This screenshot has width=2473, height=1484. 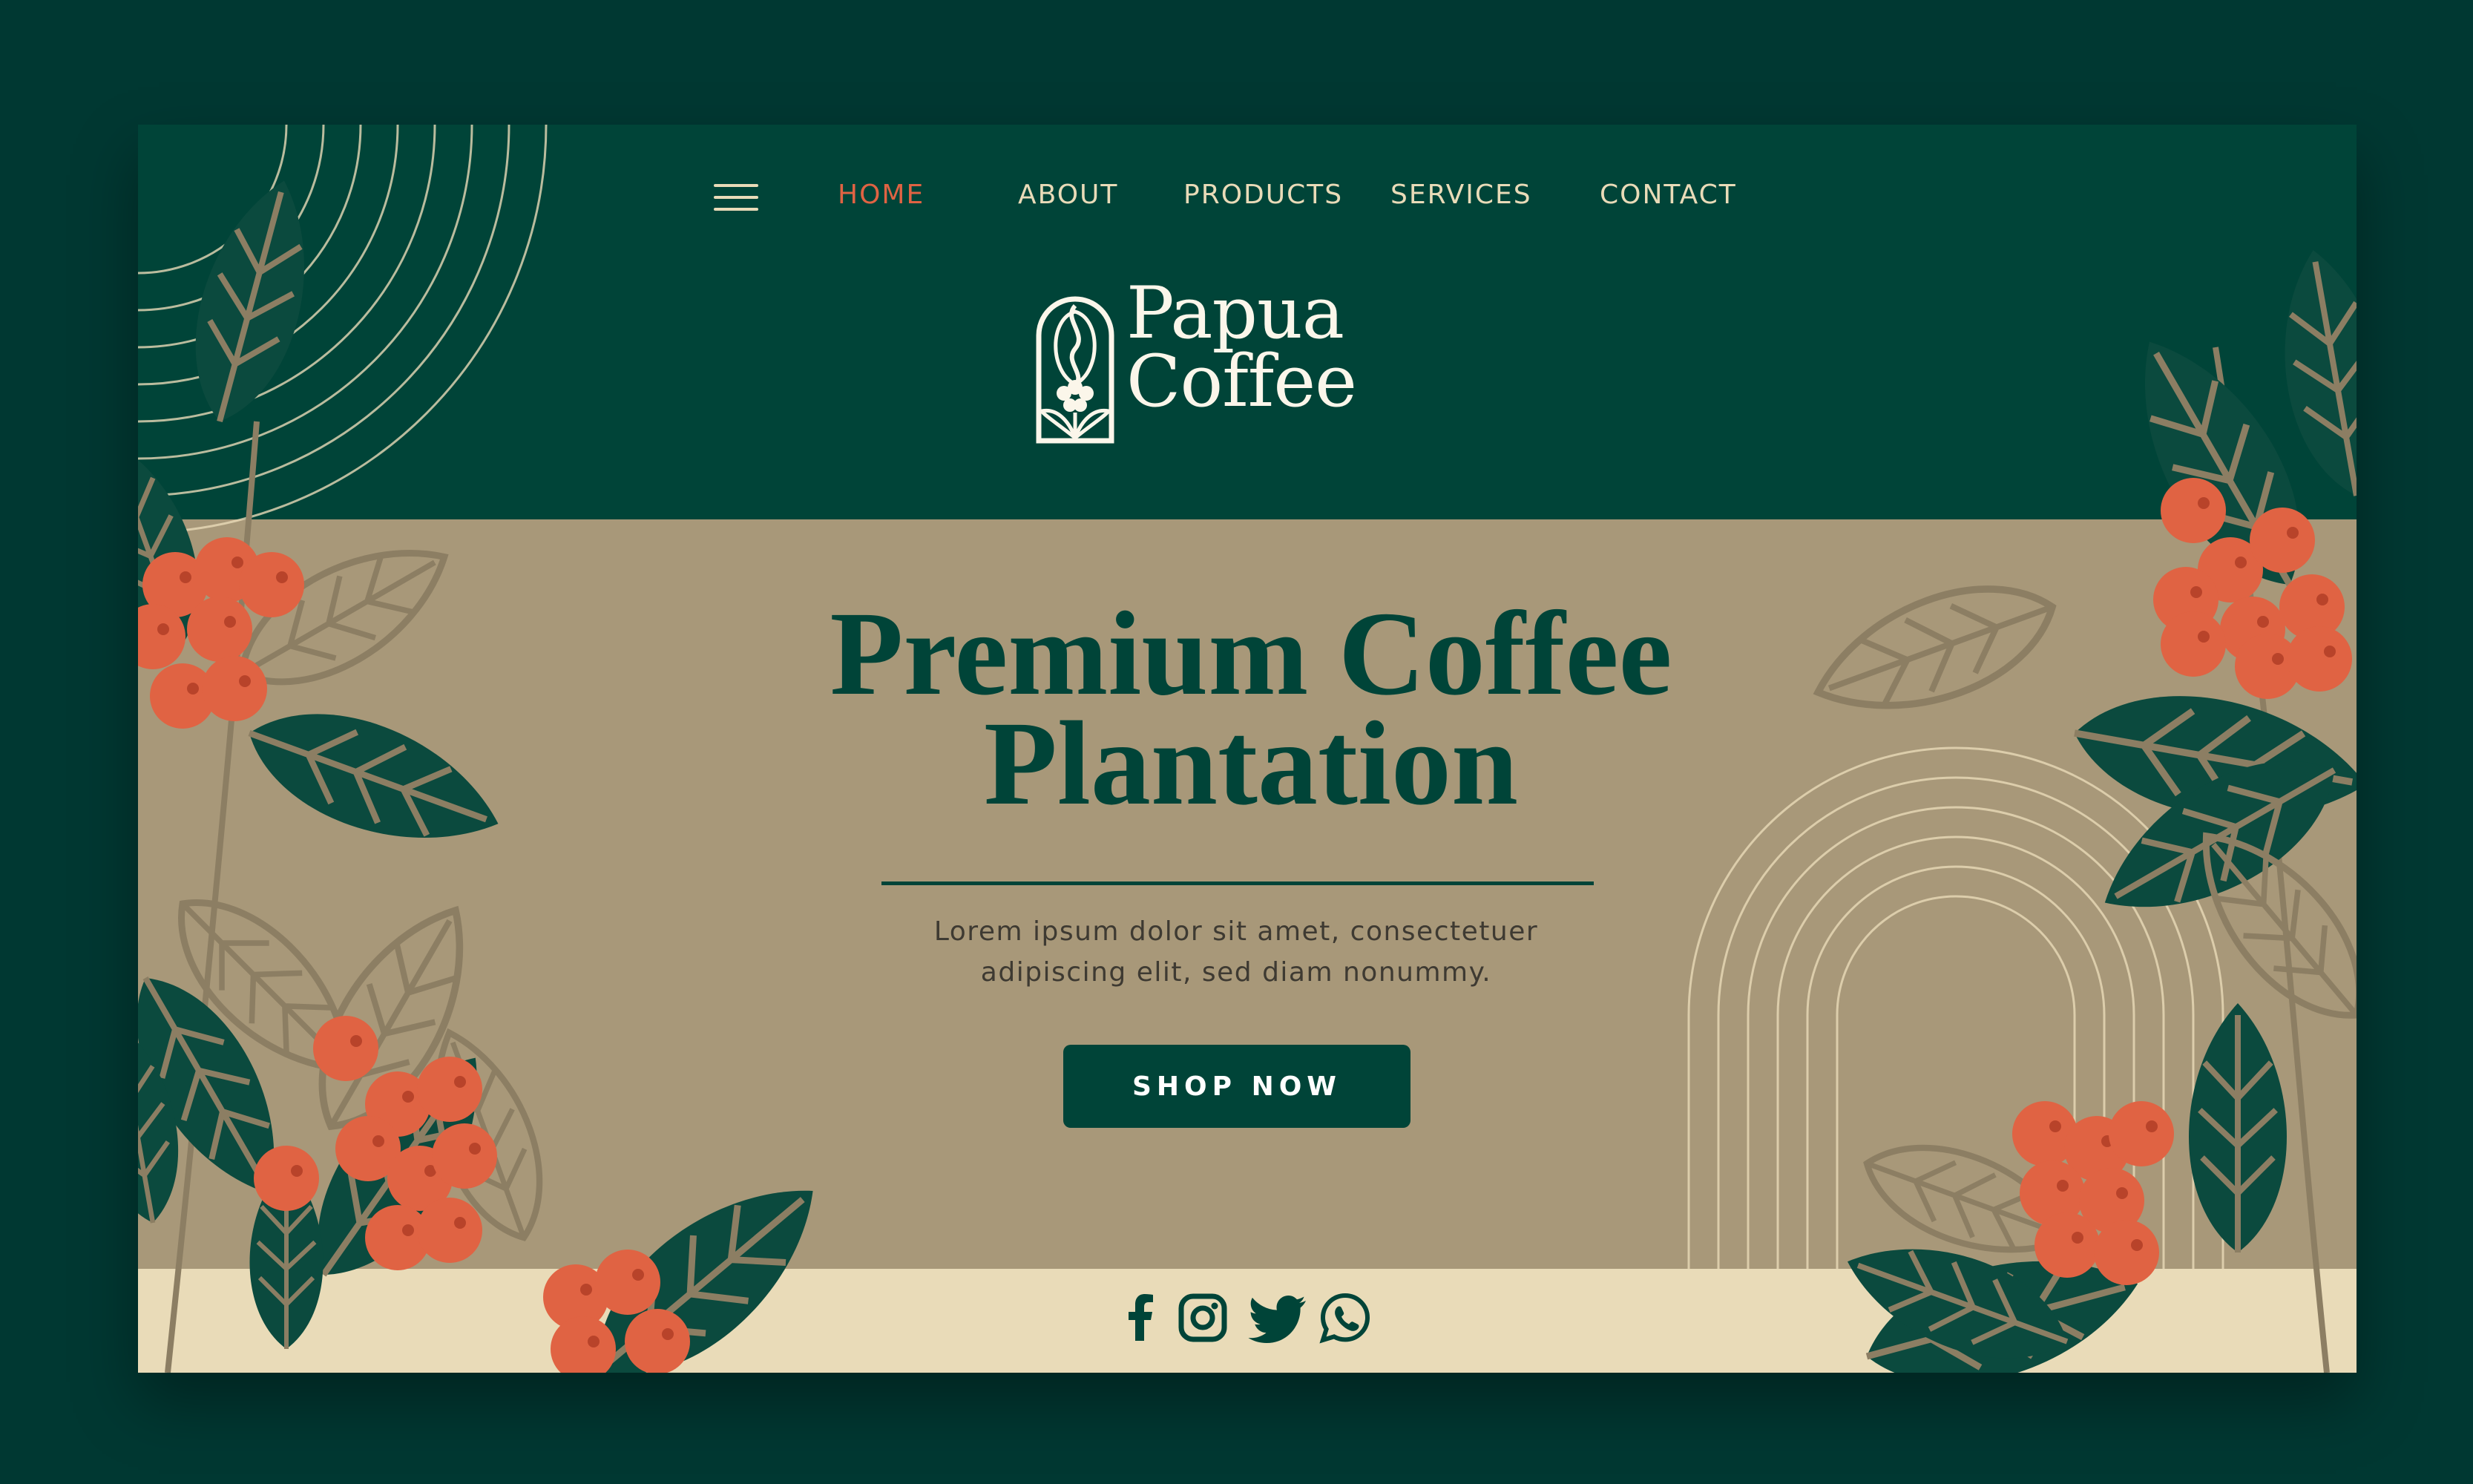 I want to click on hero-title: Premium Coffee Plantation, so click(x=1251, y=709).